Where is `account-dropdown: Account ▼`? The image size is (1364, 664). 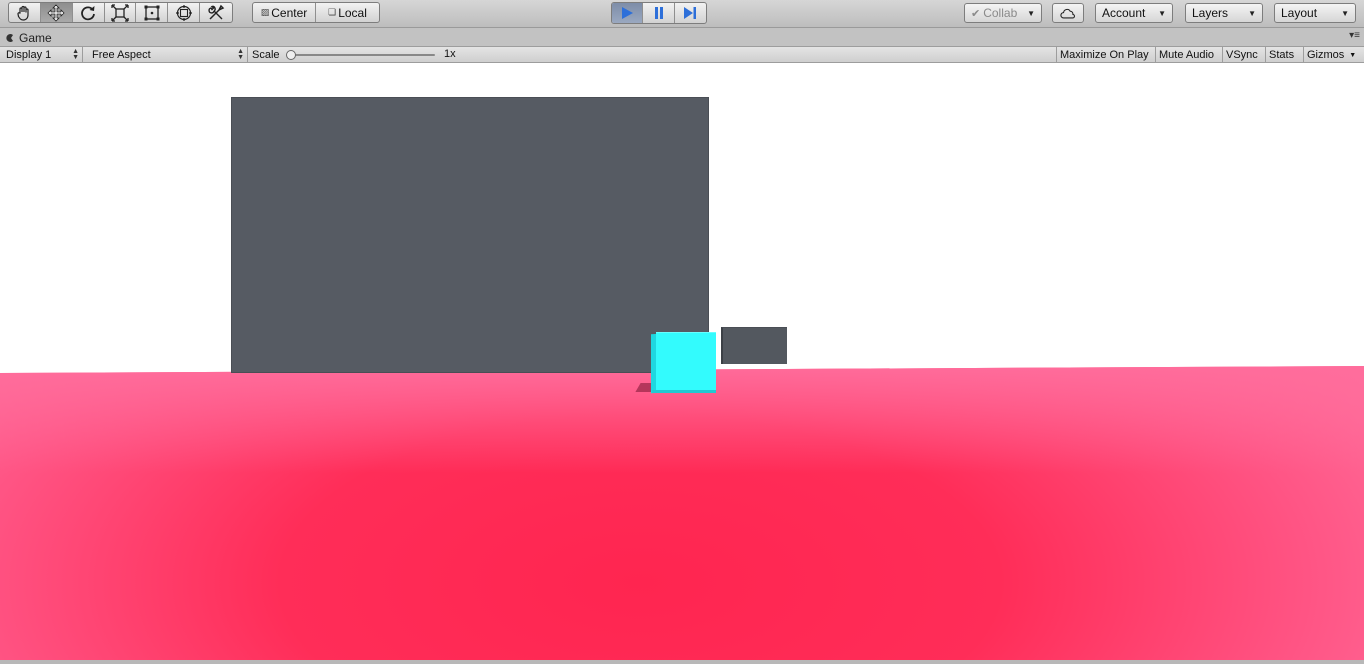
account-dropdown: Account ▼ is located at coordinates (1134, 13).